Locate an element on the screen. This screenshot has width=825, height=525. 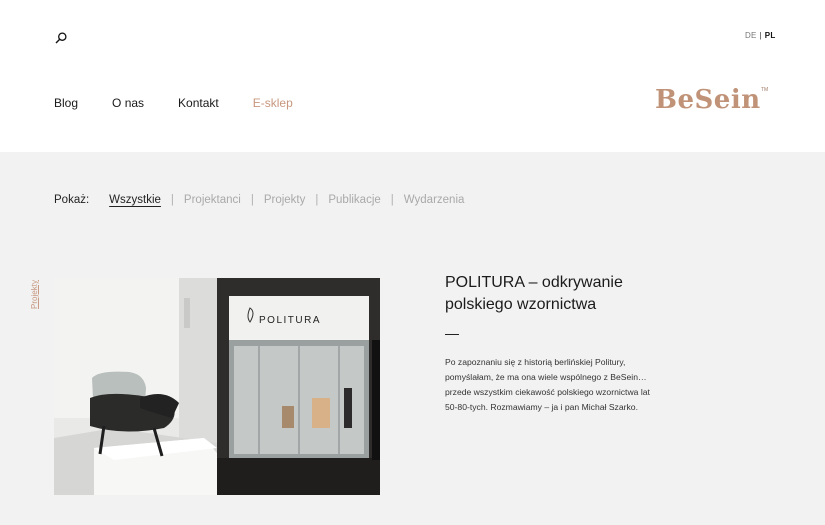
filter-publikacje: Publikacje is located at coordinates (354, 200).